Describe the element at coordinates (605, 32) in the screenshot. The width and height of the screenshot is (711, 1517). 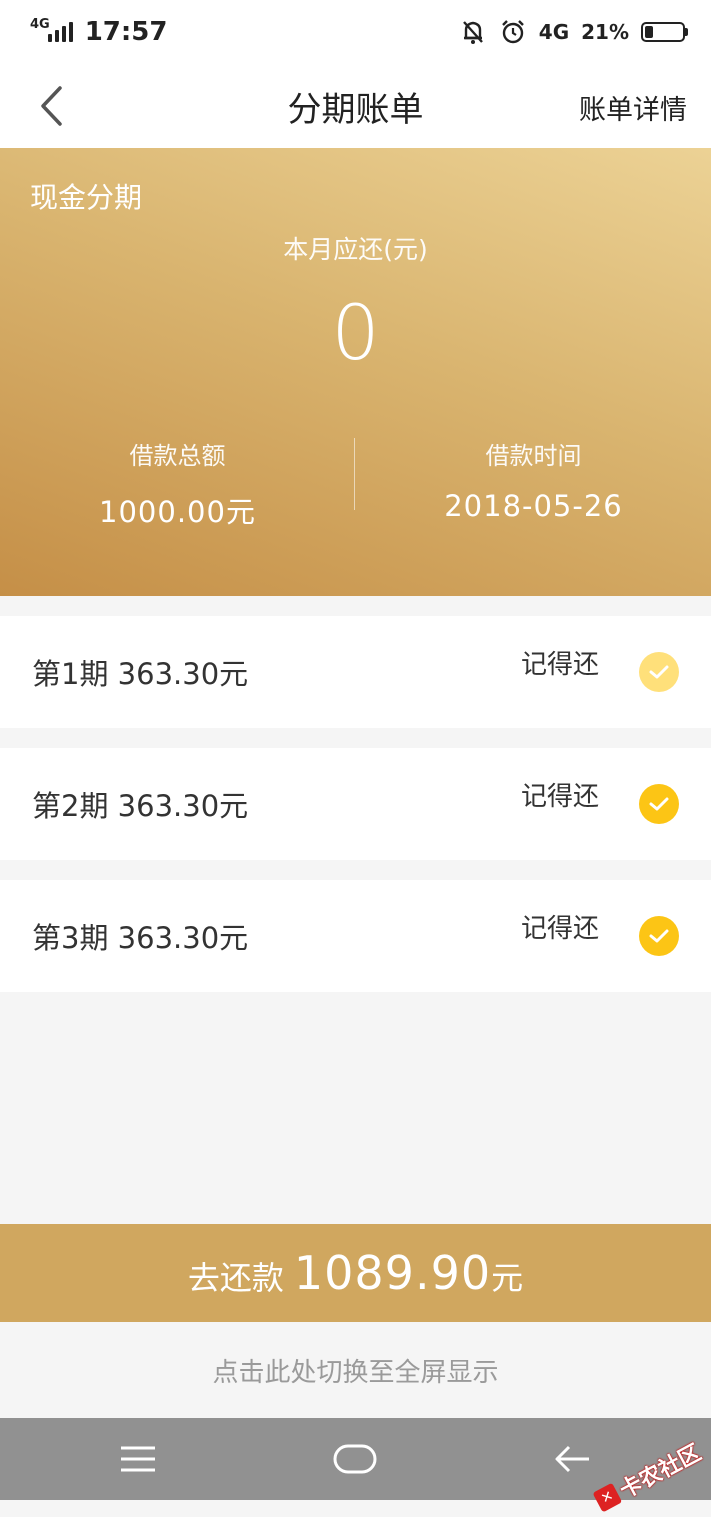
I see `battery-percent: 21%` at that location.